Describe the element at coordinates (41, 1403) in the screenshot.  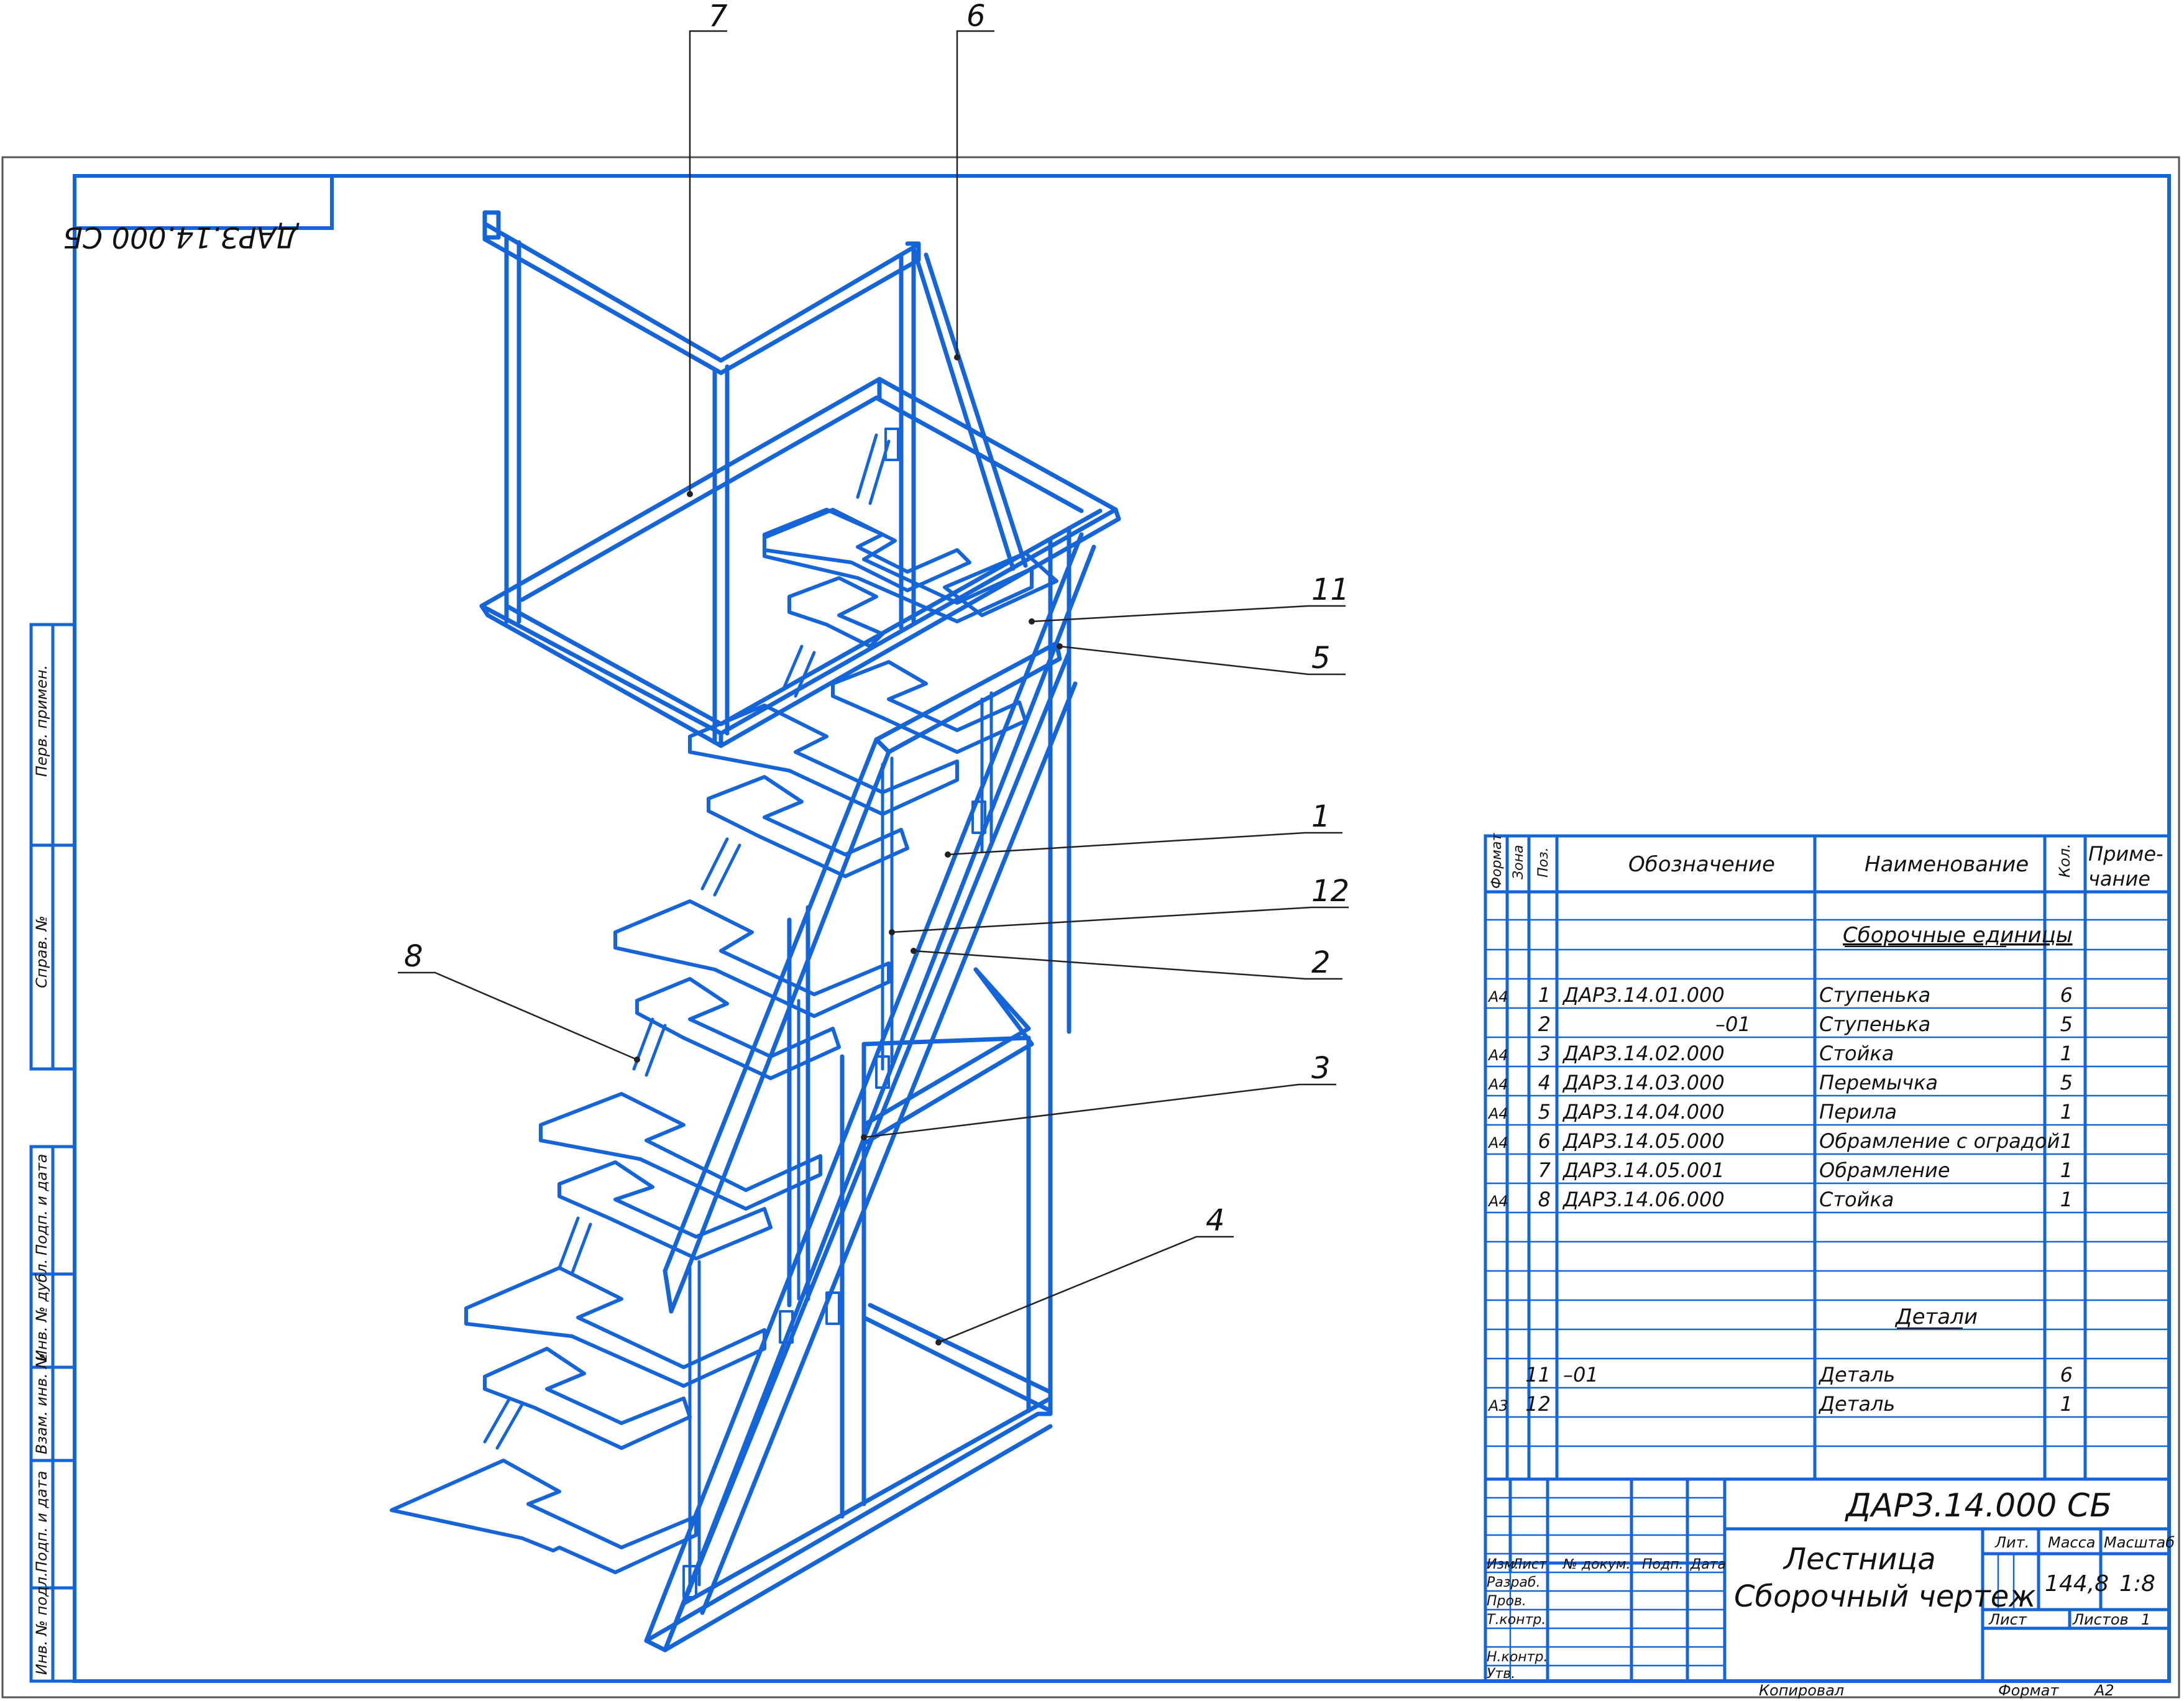
I see `side-label-vzam-inv: Взам. инв. №` at that location.